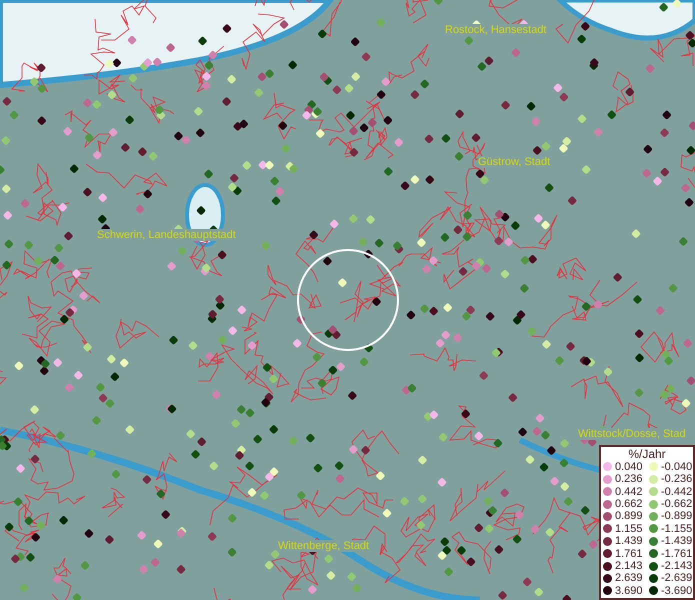 This screenshot has height=600, width=695. I want to click on legend-title: %/Jahr, so click(647, 453).